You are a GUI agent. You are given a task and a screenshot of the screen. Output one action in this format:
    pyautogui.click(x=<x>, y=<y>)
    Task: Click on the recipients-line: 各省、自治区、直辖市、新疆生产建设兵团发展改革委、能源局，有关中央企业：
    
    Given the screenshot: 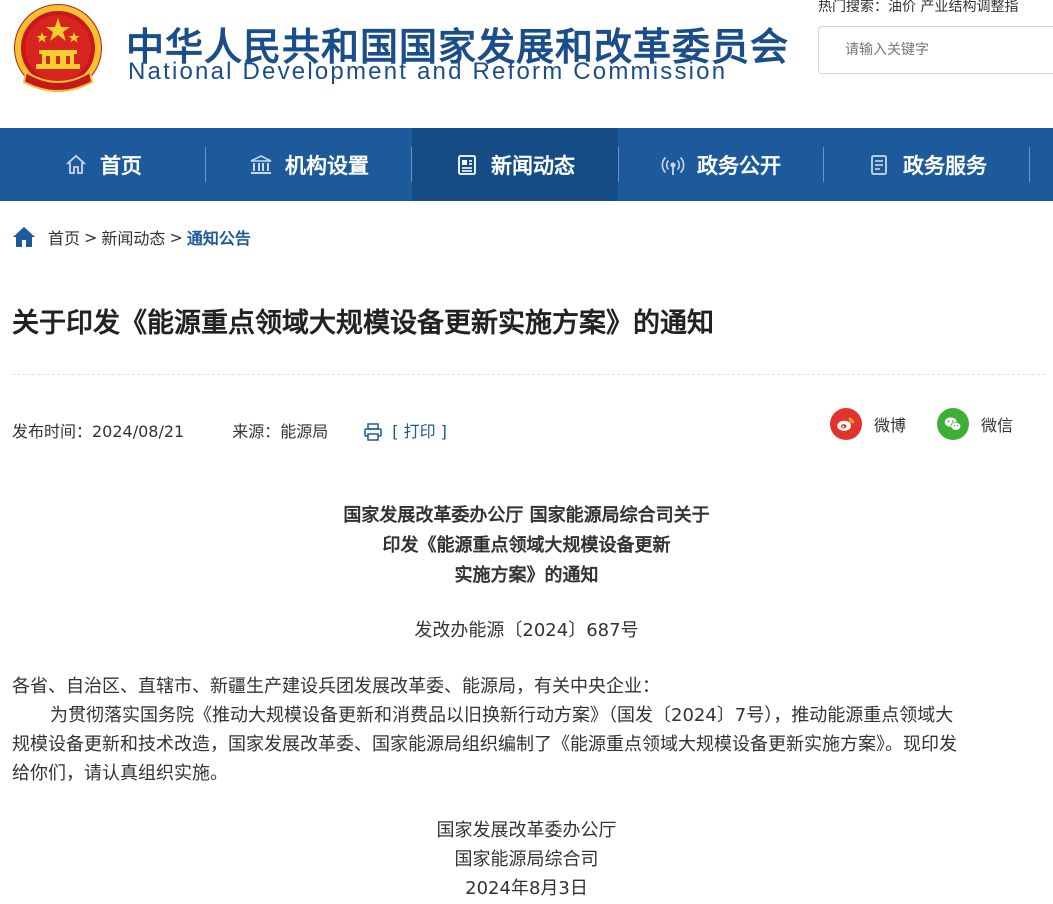 What is the action you would take?
    pyautogui.click(x=336, y=686)
    